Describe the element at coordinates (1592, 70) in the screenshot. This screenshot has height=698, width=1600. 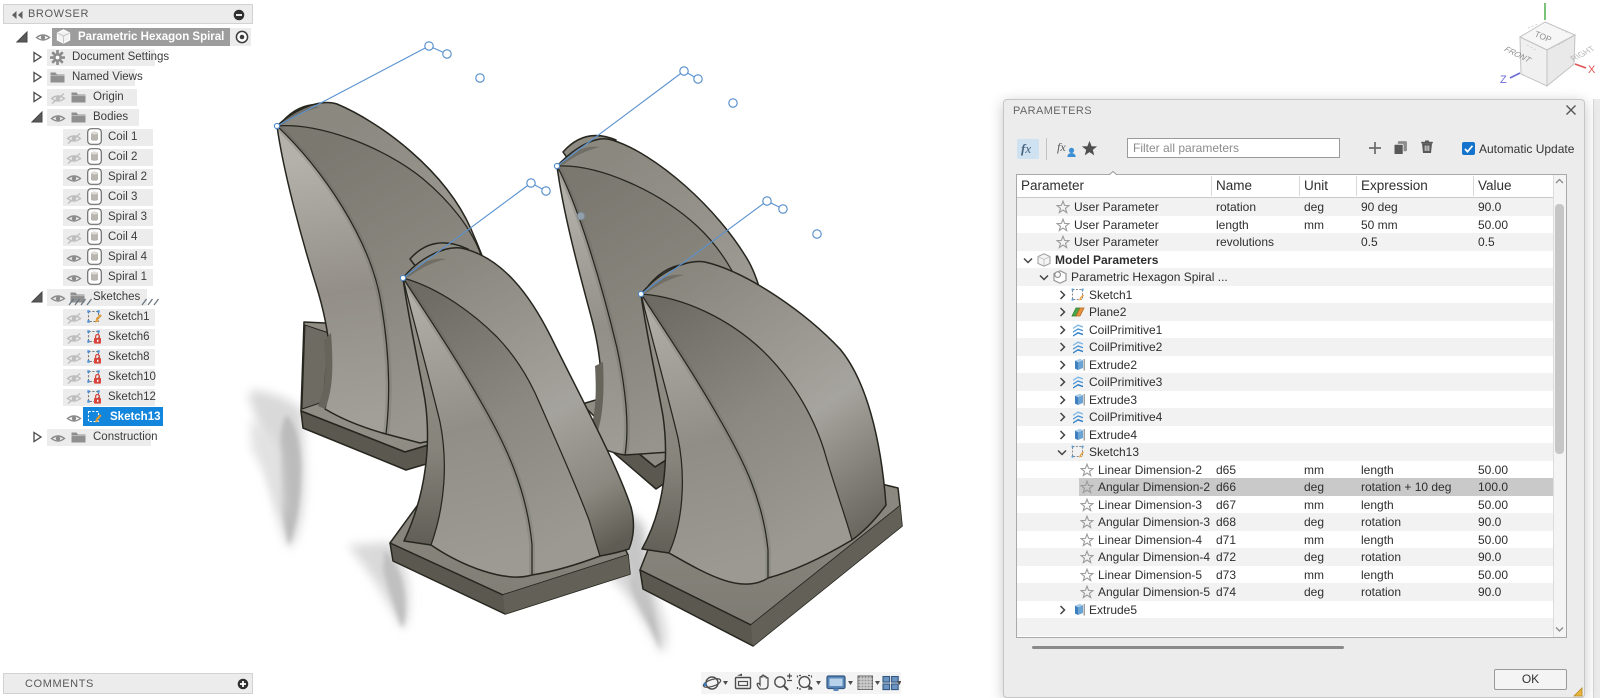
I see `svg-text: X` at that location.